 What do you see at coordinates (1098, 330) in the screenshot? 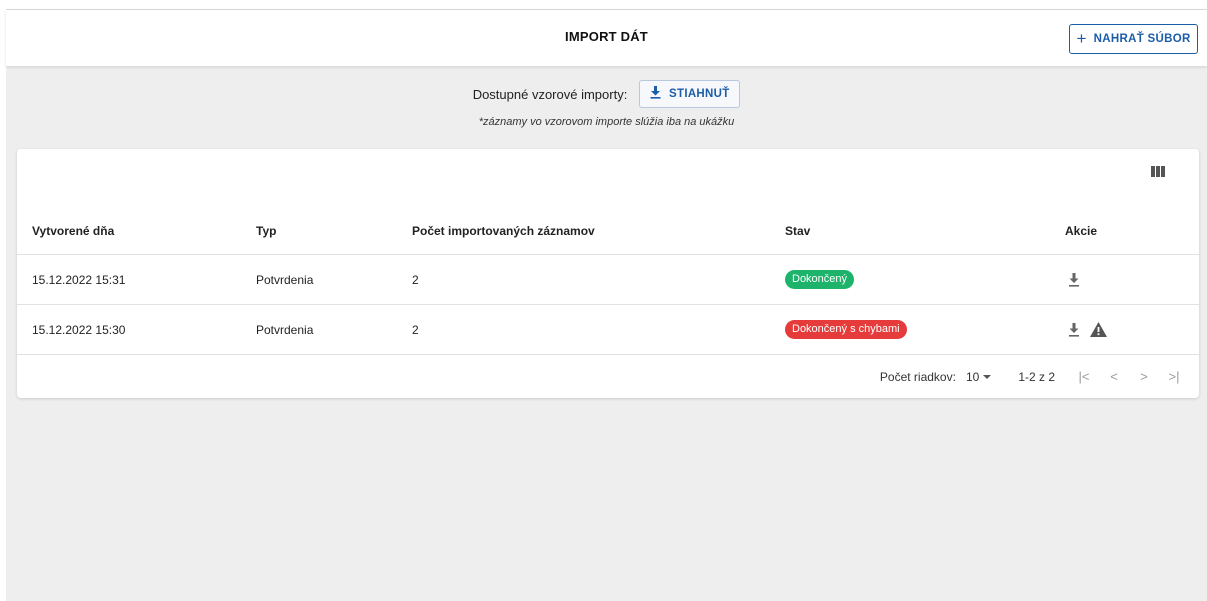
I see `warning-icon` at bounding box center [1098, 330].